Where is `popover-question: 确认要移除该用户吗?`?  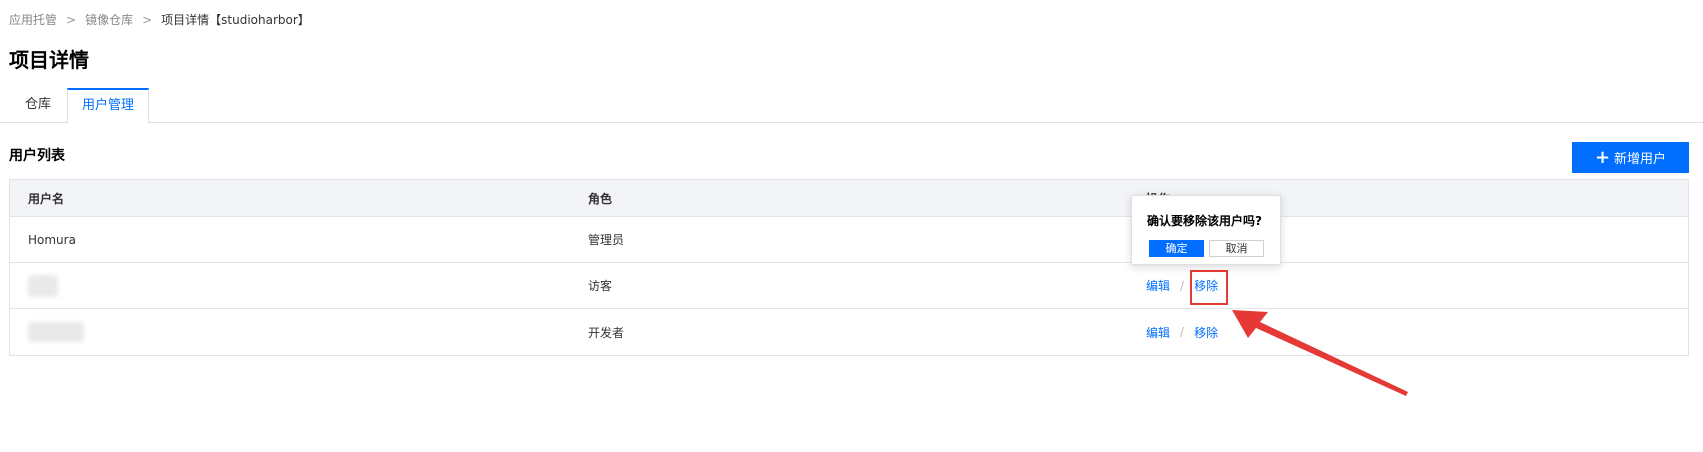 popover-question: 确认要移除该用户吗? is located at coordinates (1204, 221).